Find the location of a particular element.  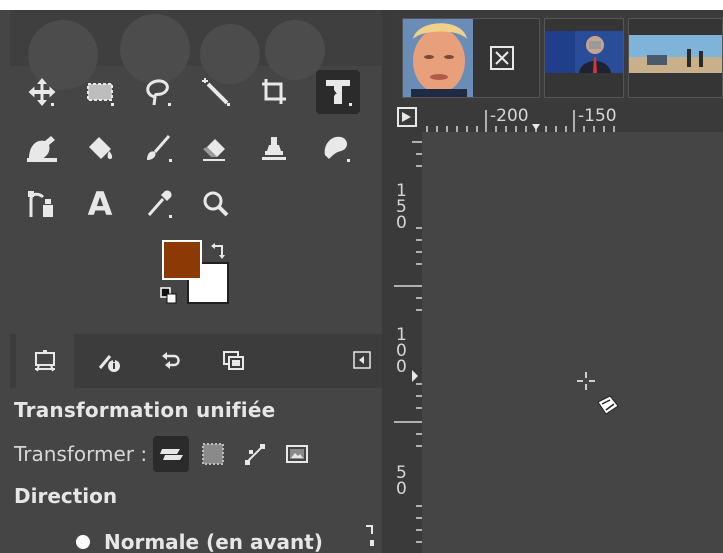

text-icon: A is located at coordinates (100, 204).